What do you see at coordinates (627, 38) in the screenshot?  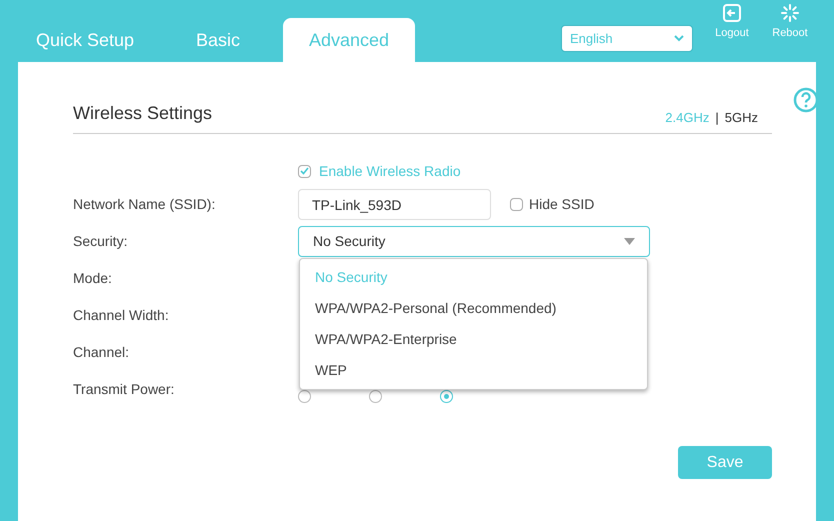 I see `language-select: English` at bounding box center [627, 38].